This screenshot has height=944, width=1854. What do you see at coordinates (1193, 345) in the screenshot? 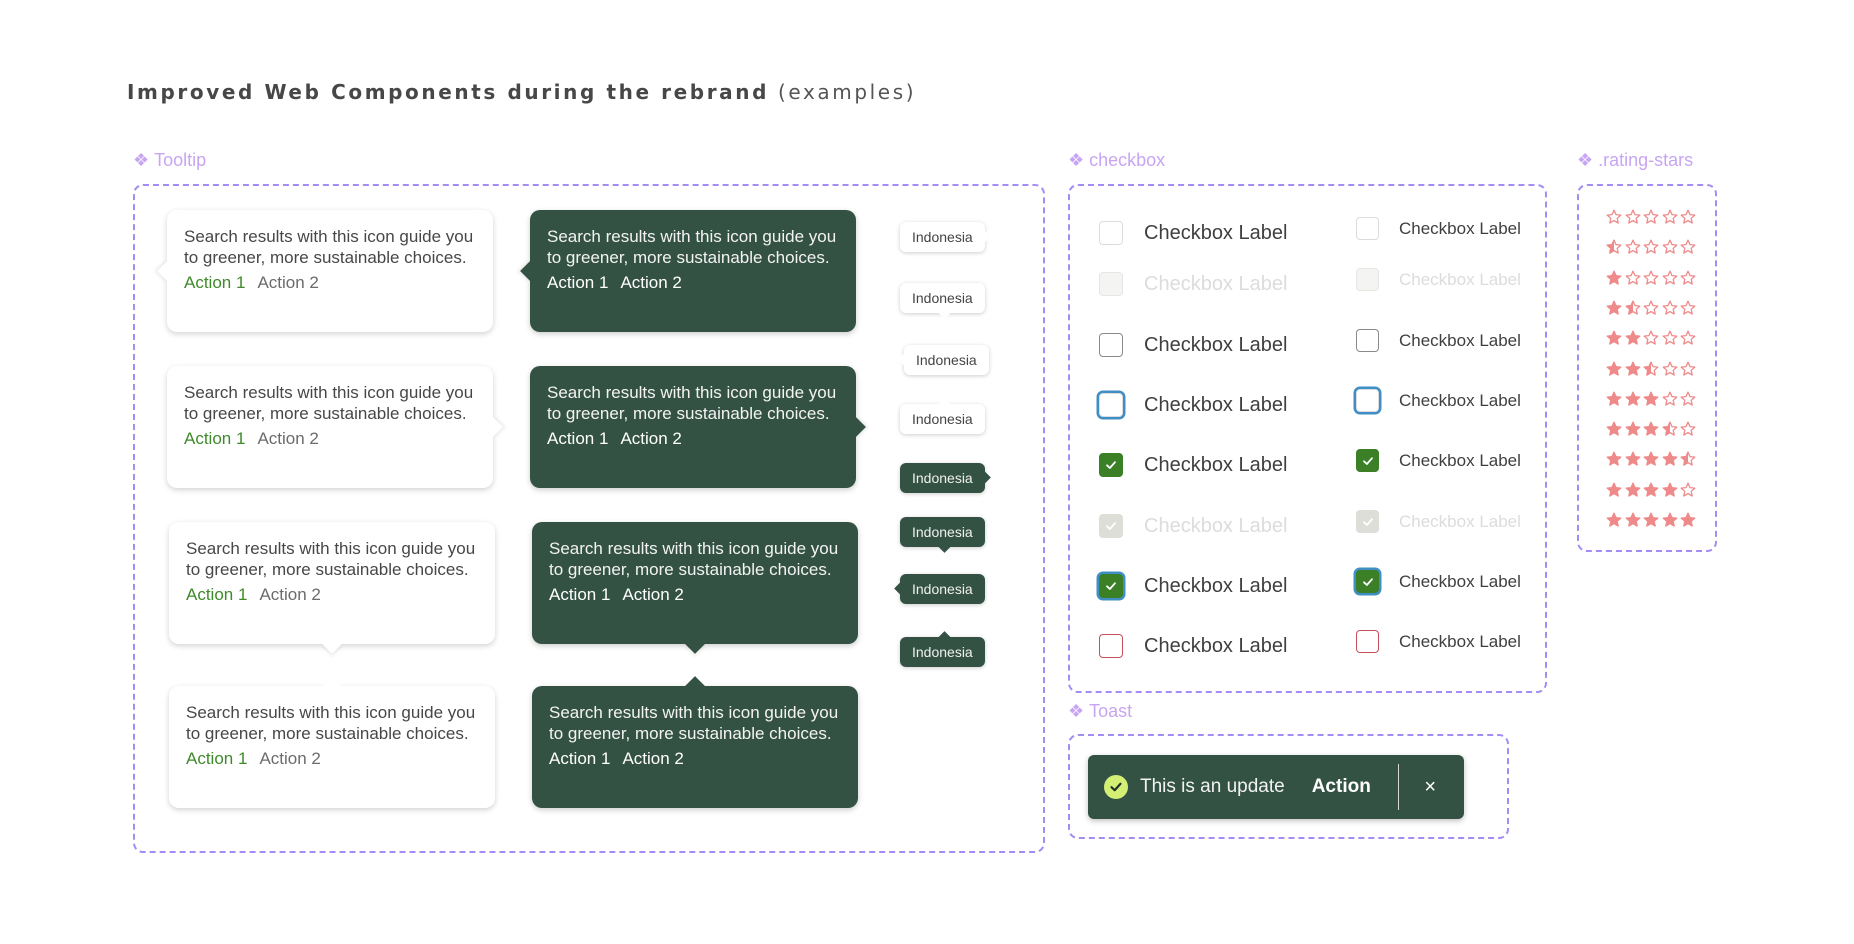
I see `checkbox-large-hover: Checkbox Label` at bounding box center [1193, 345].